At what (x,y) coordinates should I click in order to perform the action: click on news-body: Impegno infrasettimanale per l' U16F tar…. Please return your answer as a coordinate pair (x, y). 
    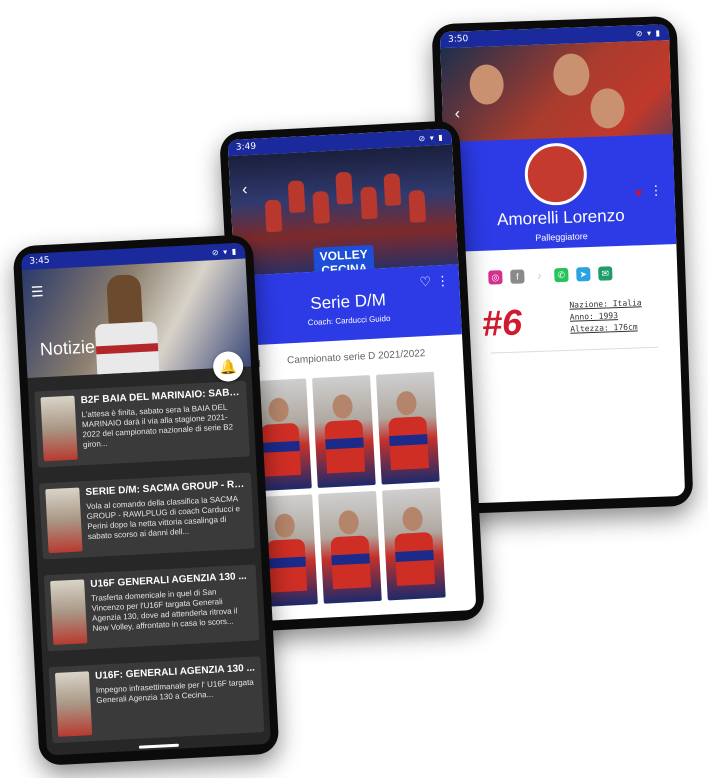
    Looking at the image, I should click on (174, 691).